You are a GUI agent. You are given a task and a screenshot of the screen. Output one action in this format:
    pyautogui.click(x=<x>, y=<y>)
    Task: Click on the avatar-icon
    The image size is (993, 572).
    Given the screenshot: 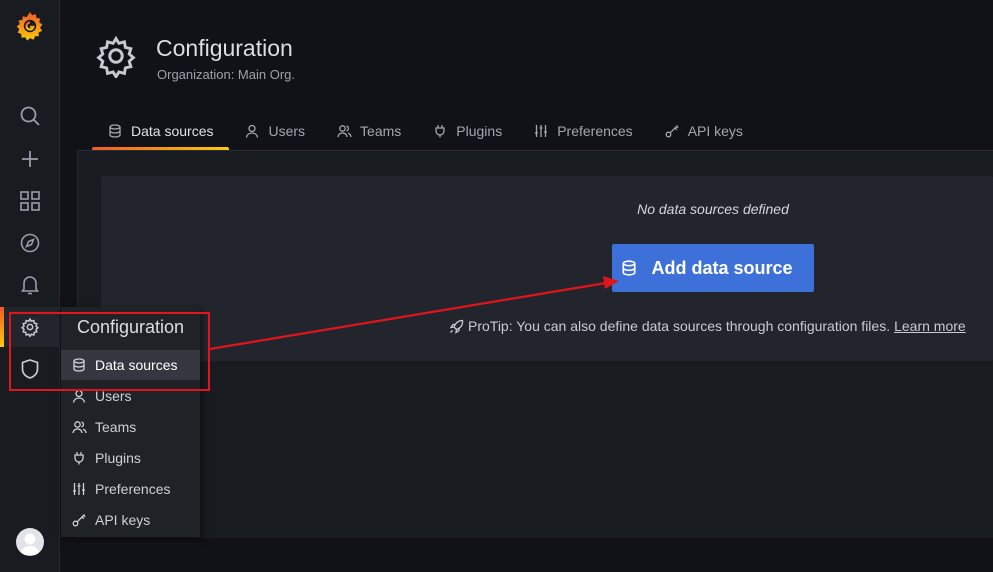 What is the action you would take?
    pyautogui.click(x=30, y=542)
    